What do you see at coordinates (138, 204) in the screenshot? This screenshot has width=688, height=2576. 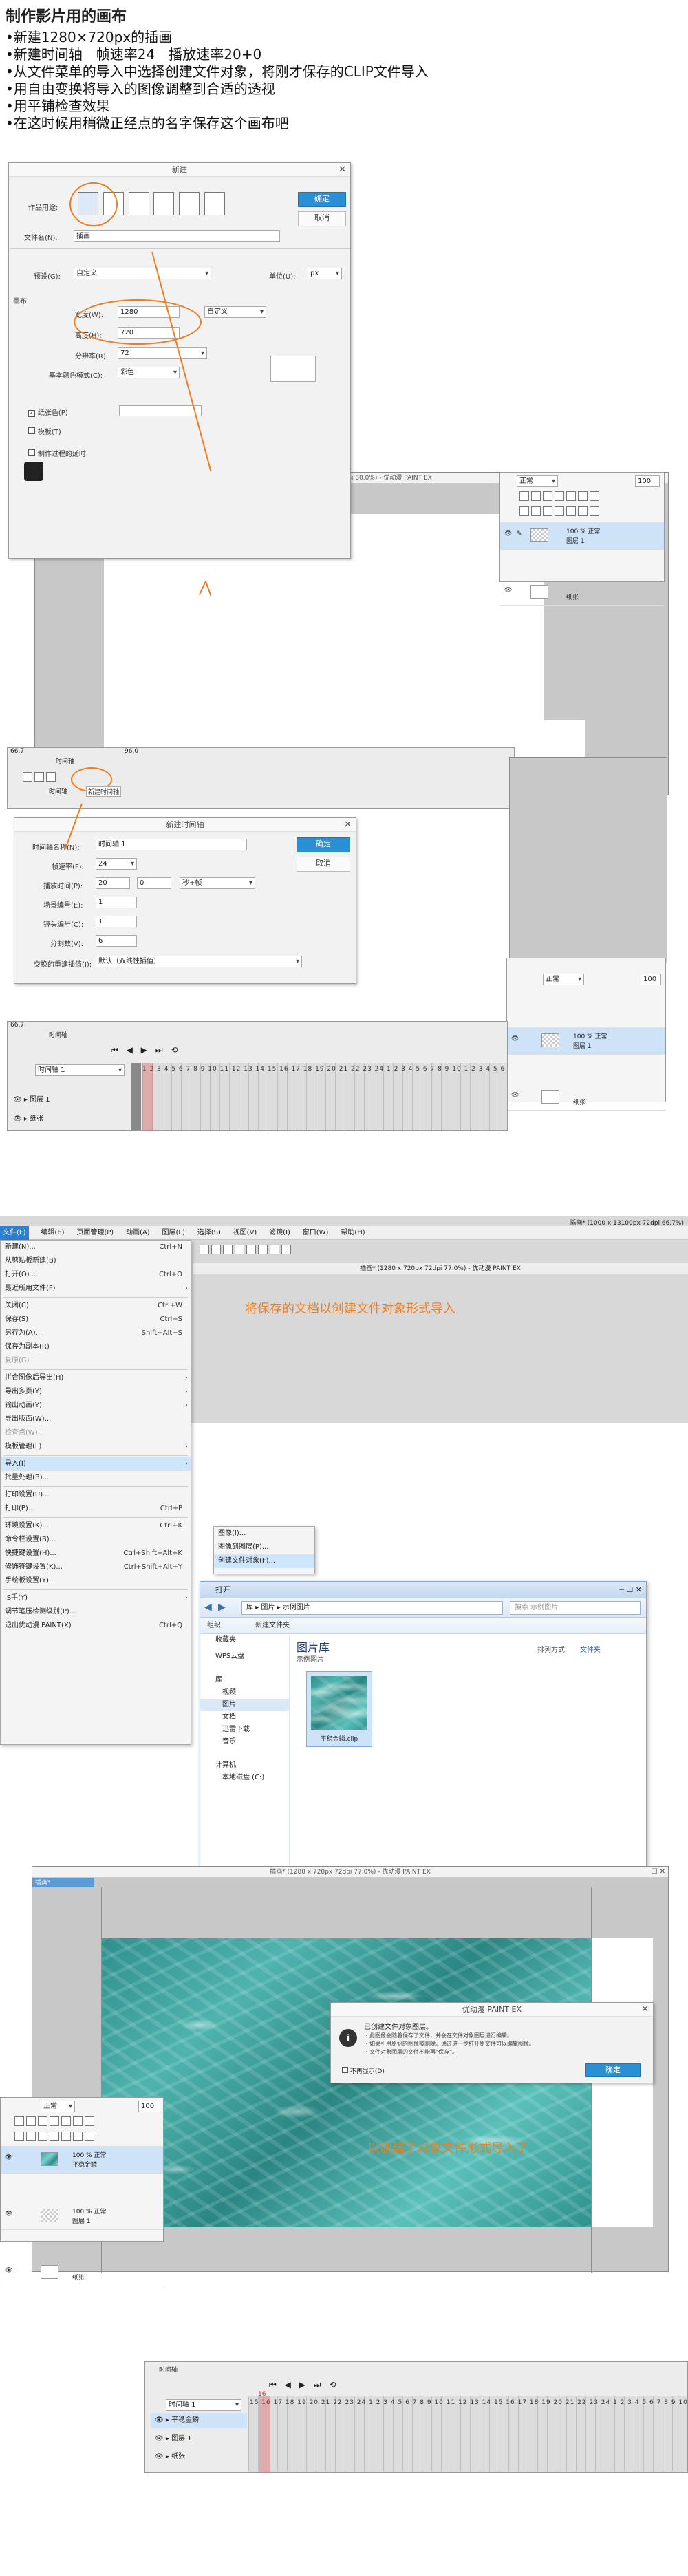 I see `page-usage-icon` at bounding box center [138, 204].